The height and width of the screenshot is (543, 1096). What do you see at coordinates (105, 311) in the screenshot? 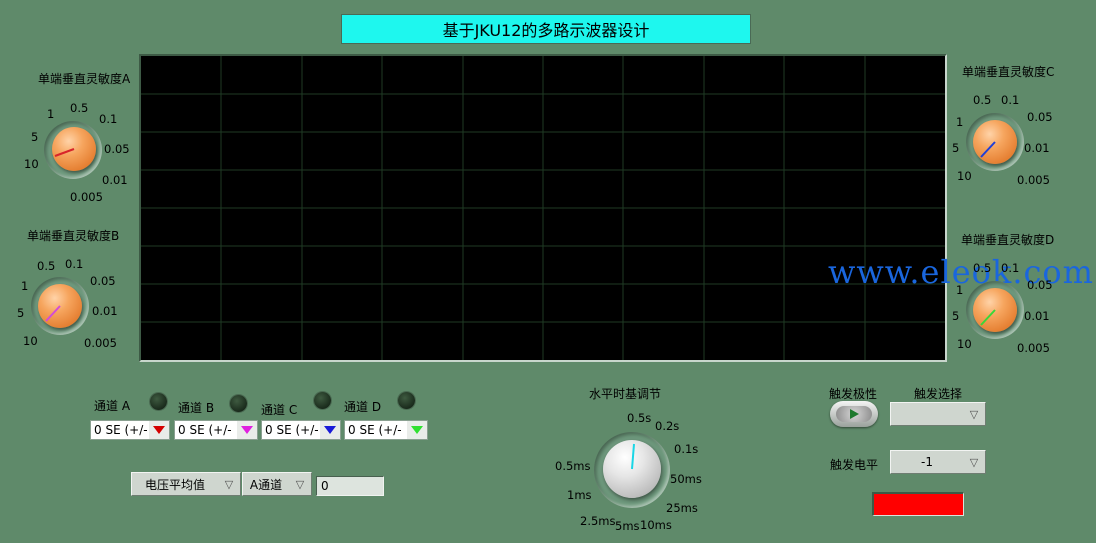
I see `knob-b-tick: 0.01` at bounding box center [105, 311].